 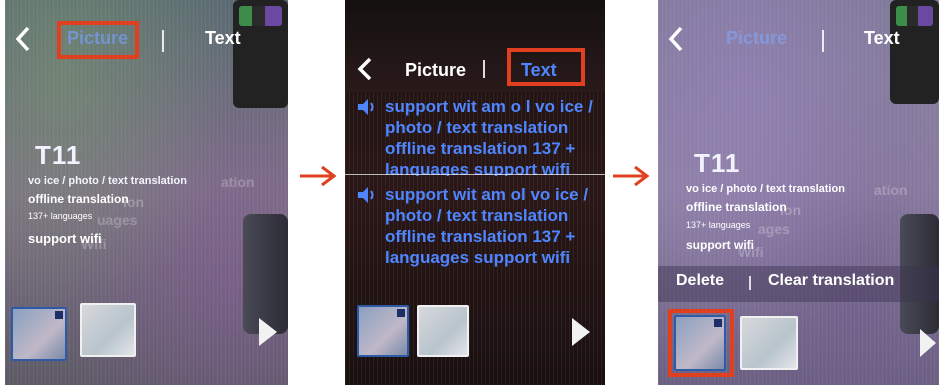 I want to click on picture-tab-highlight, so click(x=98, y=40).